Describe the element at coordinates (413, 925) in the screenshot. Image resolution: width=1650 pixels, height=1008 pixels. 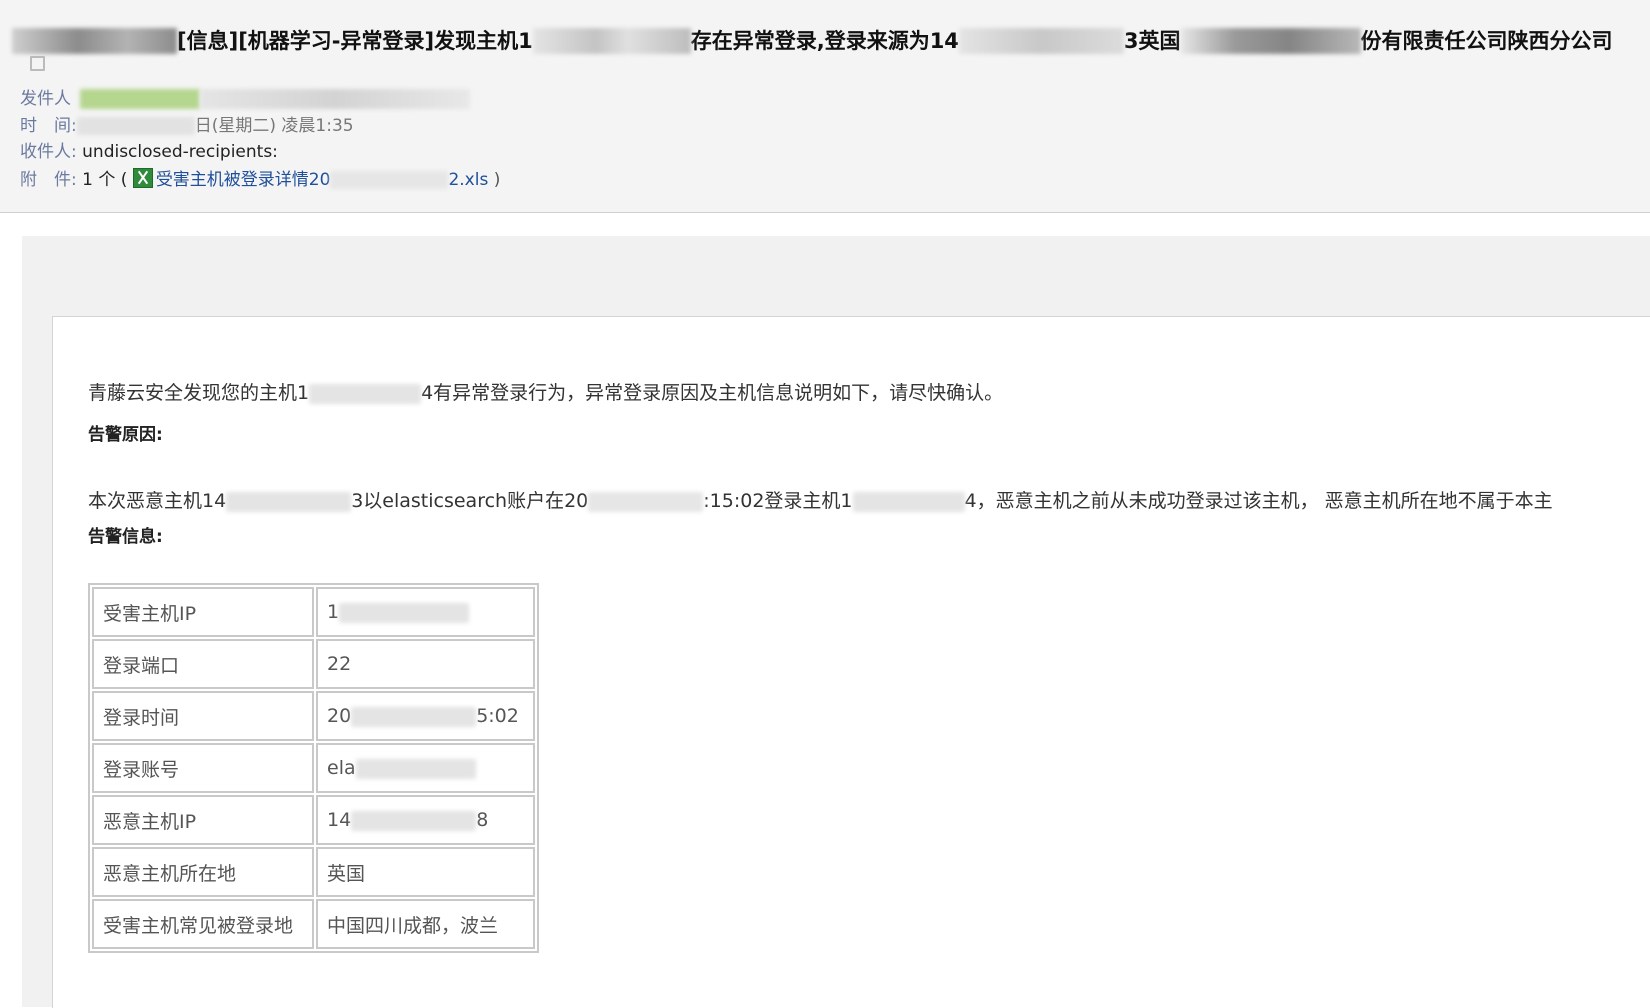
I see `value-prefix: 中国四川成都，波兰` at that location.